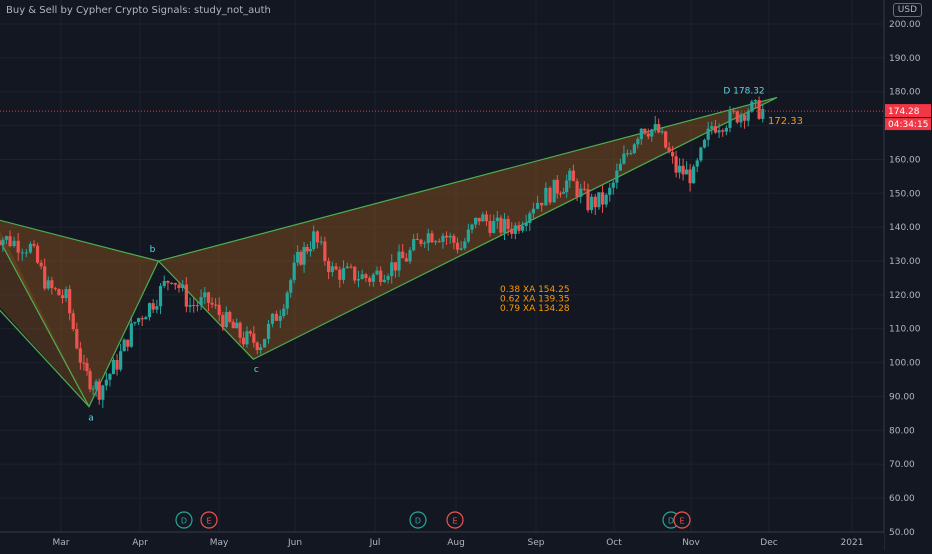  What do you see at coordinates (902, 499) in the screenshot?
I see `price-tick-label: 60.00` at bounding box center [902, 499].